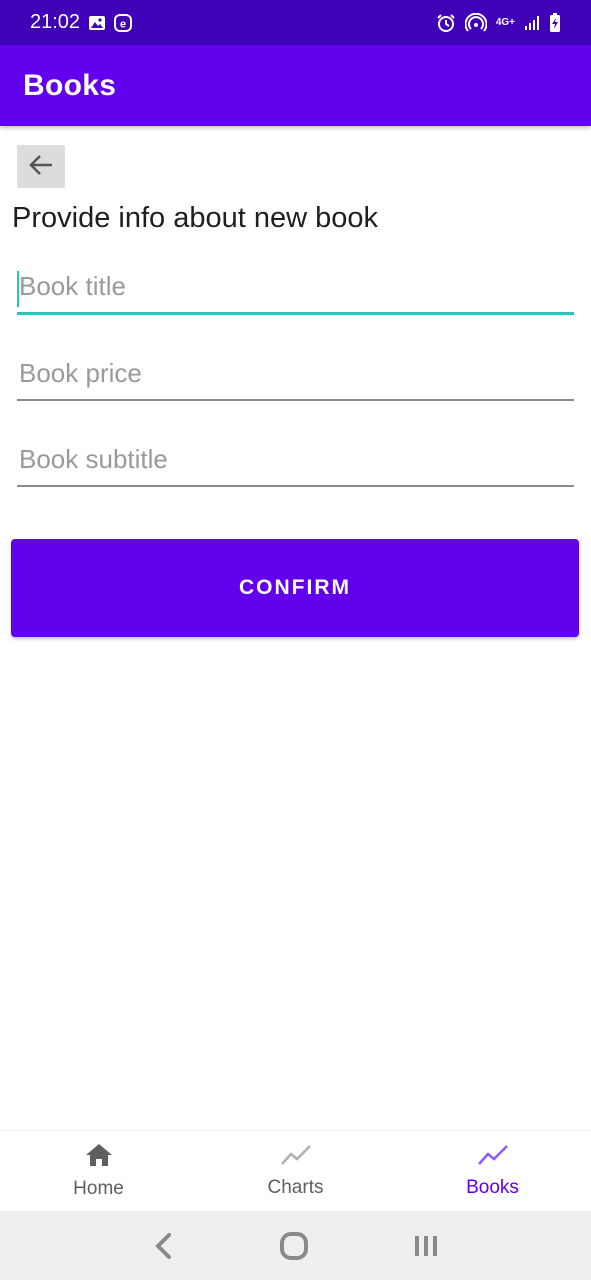 This screenshot has height=1280, width=591. I want to click on nav-label-home: Home, so click(98, 1188).